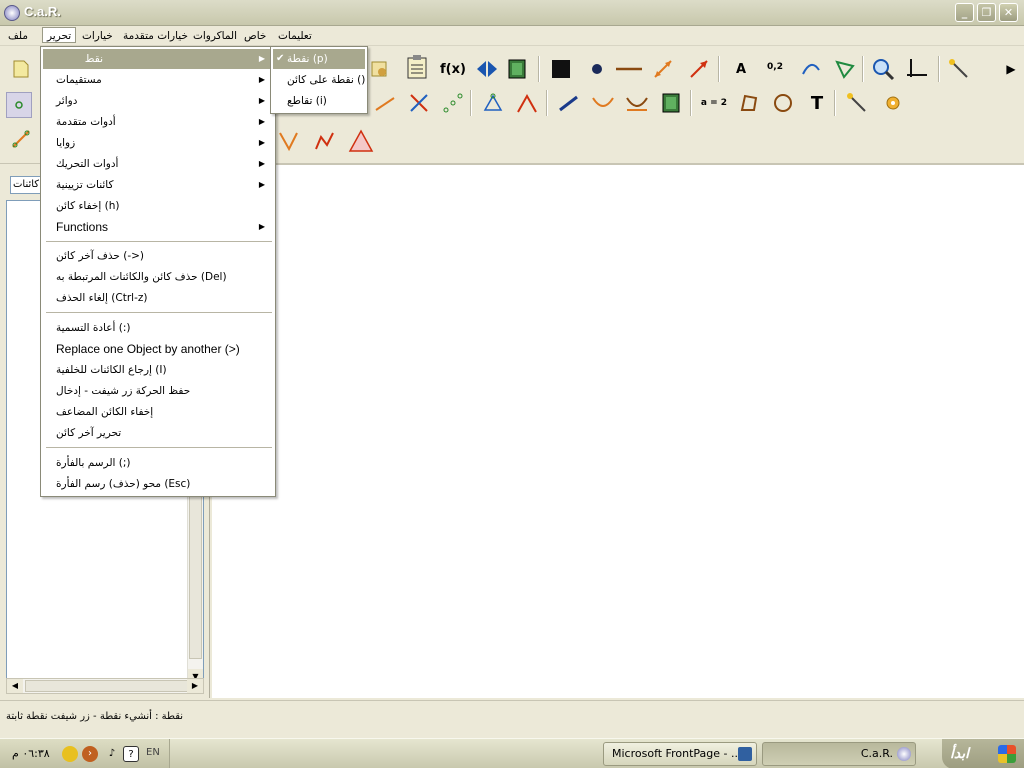 The image size is (1024, 768). What do you see at coordinates (325, 141) in the screenshot?
I see `locus-tool-icon` at bounding box center [325, 141].